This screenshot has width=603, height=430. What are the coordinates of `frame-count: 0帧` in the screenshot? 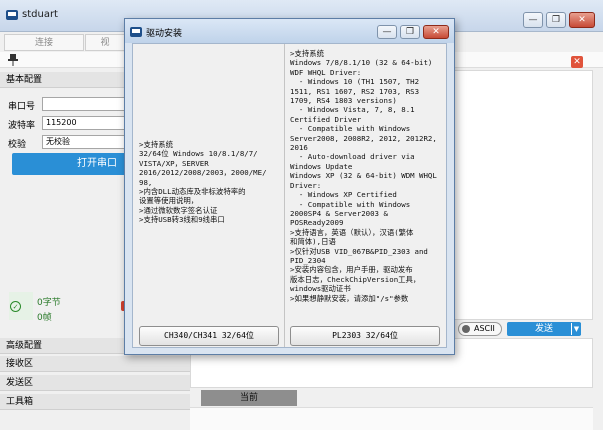 It's located at (44, 318).